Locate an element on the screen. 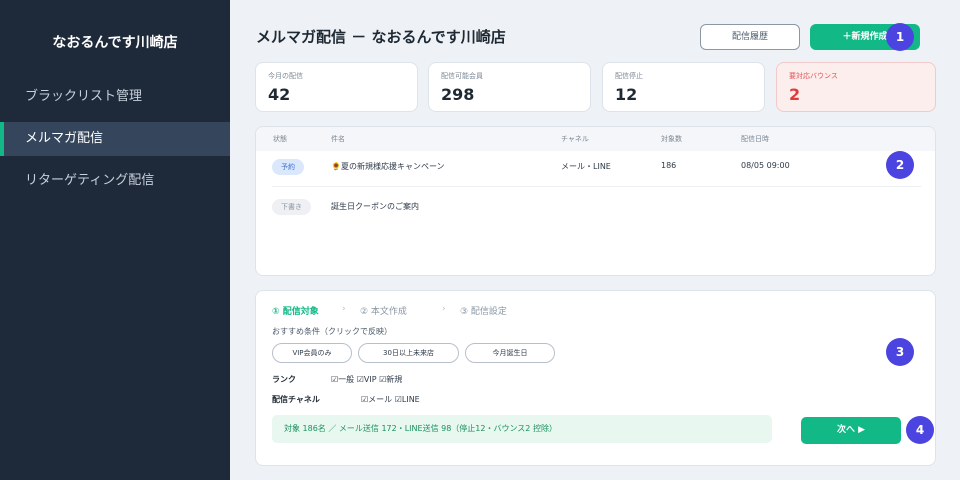  page-title: メルマガ配信 － なおるんです川崎店 is located at coordinates (381, 37).